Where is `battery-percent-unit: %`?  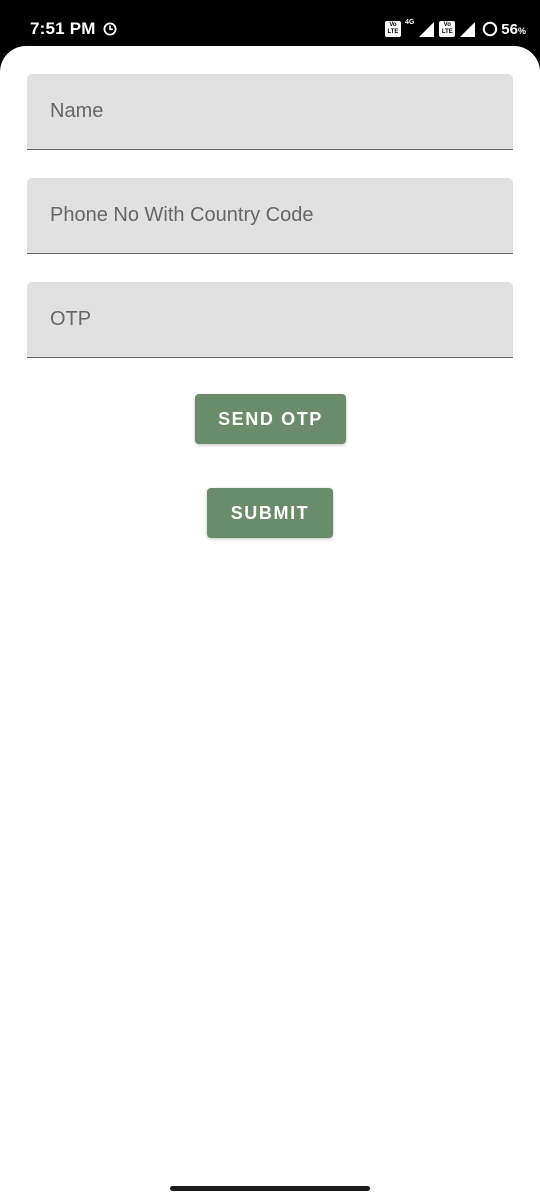
battery-percent-unit: % is located at coordinates (521, 30).